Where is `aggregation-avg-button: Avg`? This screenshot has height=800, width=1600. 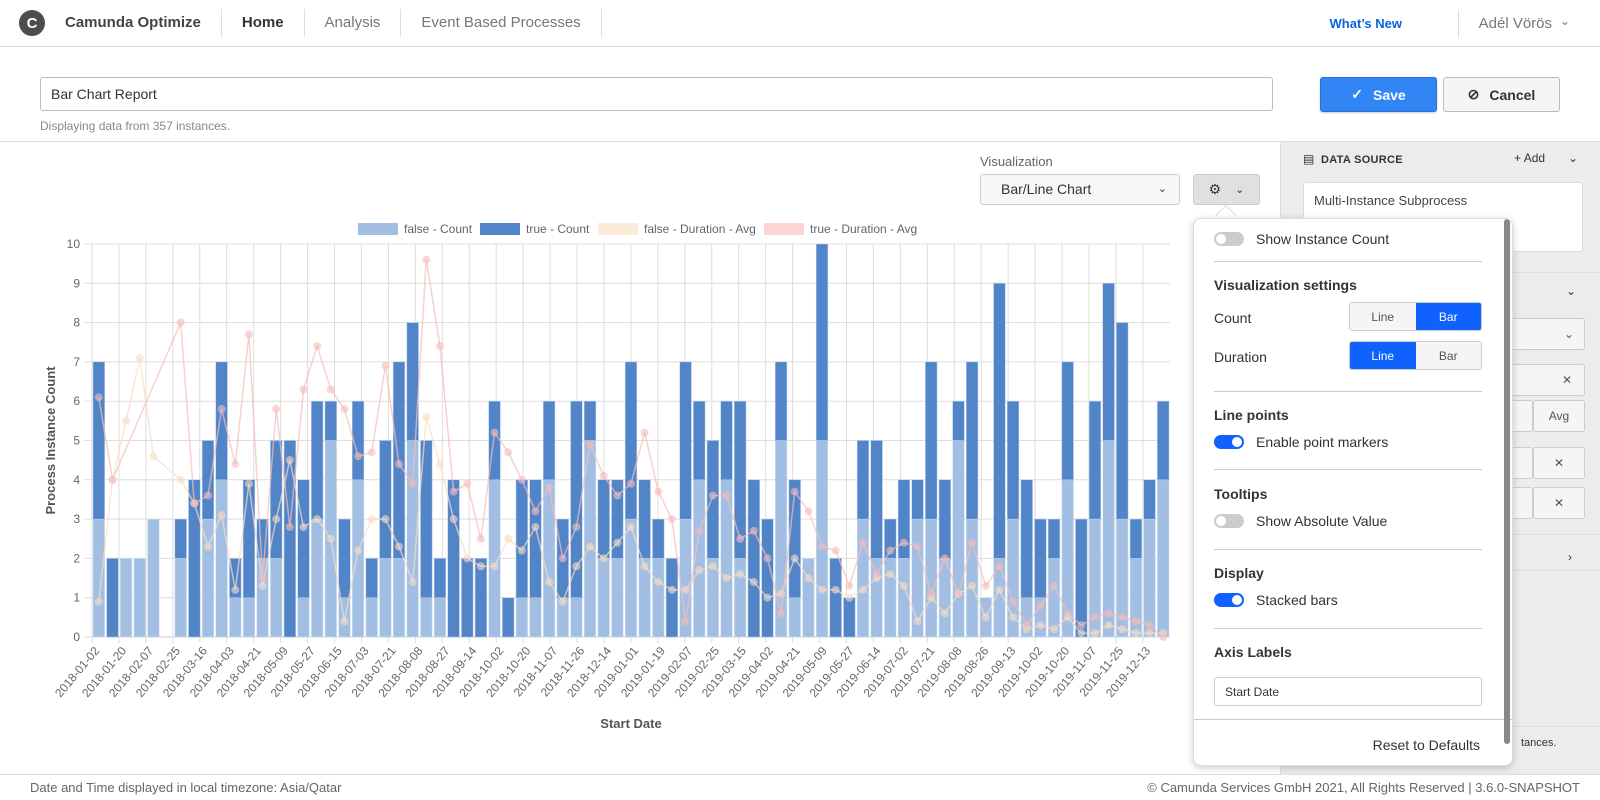
aggregation-avg-button: Avg is located at coordinates (1559, 416).